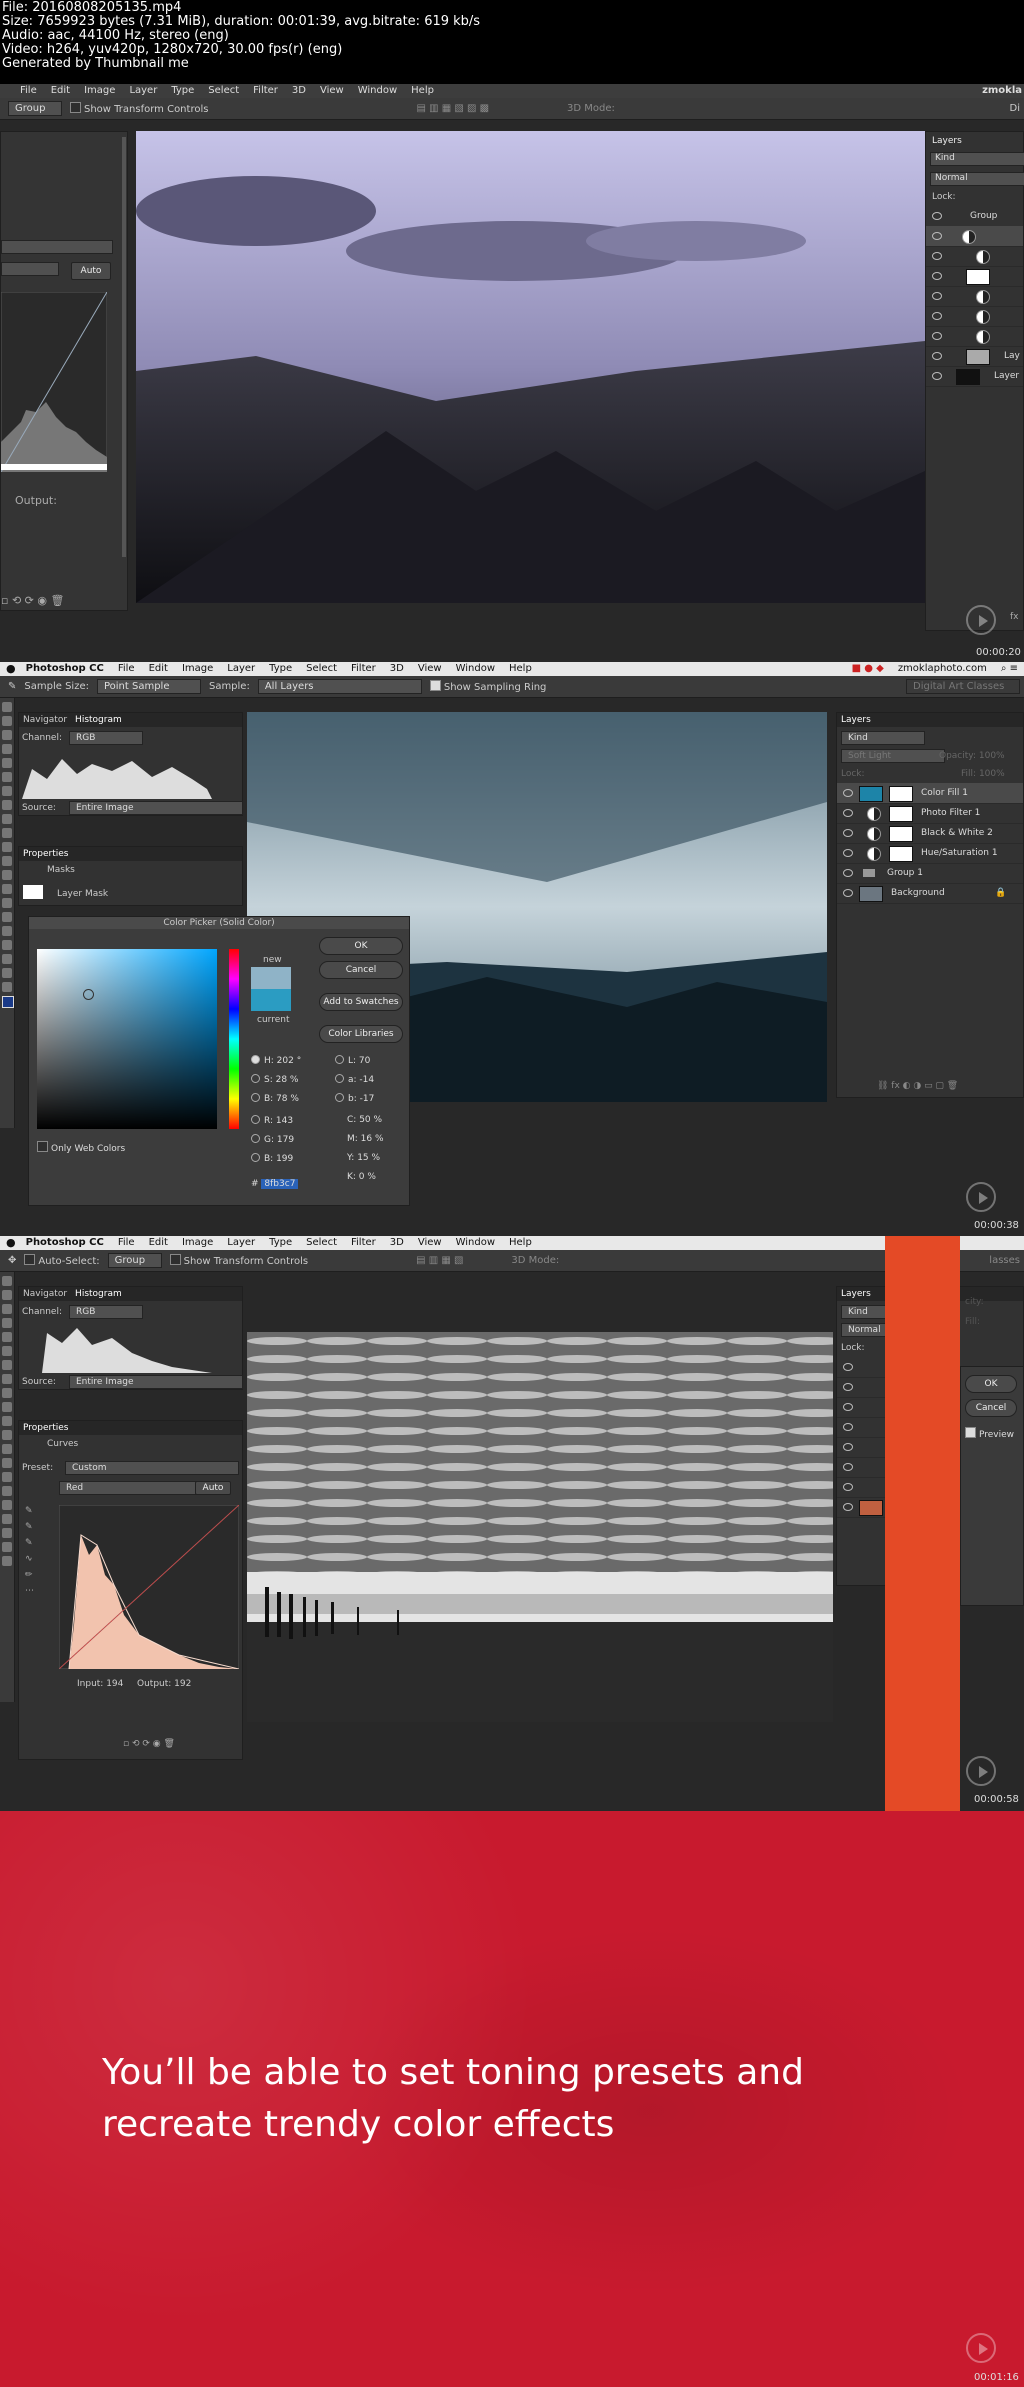 The width and height of the screenshot is (1024, 2387). Describe the element at coordinates (299, 91) in the screenshot. I see `menu-3d: 3D` at that location.